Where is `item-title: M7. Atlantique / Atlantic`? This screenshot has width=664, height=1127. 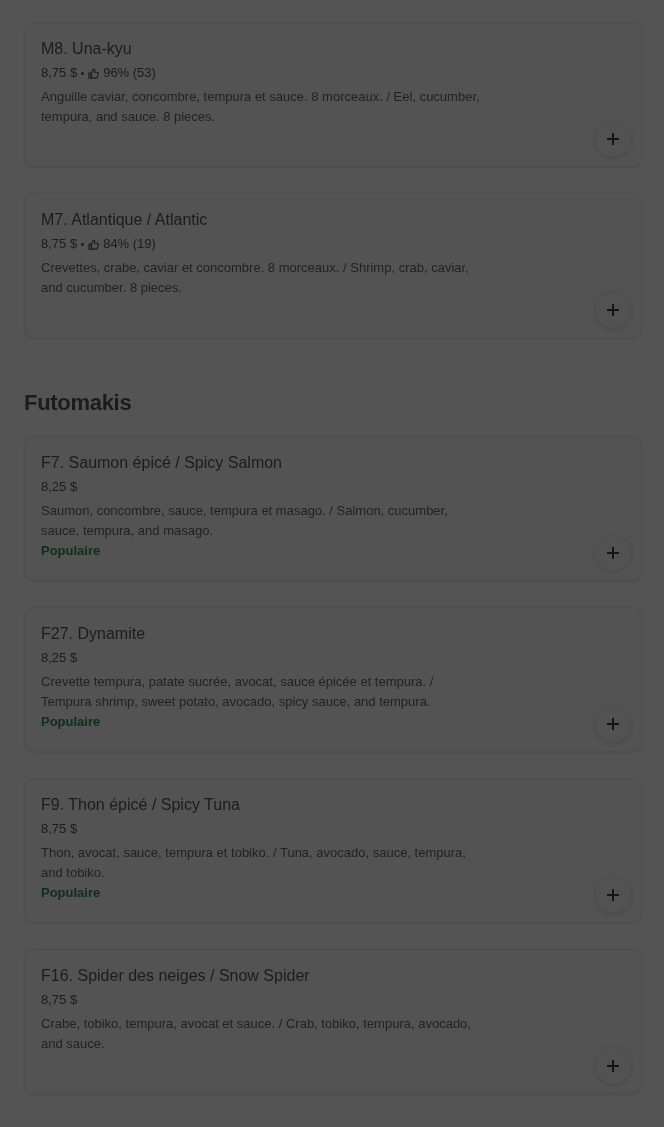 item-title: M7. Atlantique / Atlantic is located at coordinates (125, 220).